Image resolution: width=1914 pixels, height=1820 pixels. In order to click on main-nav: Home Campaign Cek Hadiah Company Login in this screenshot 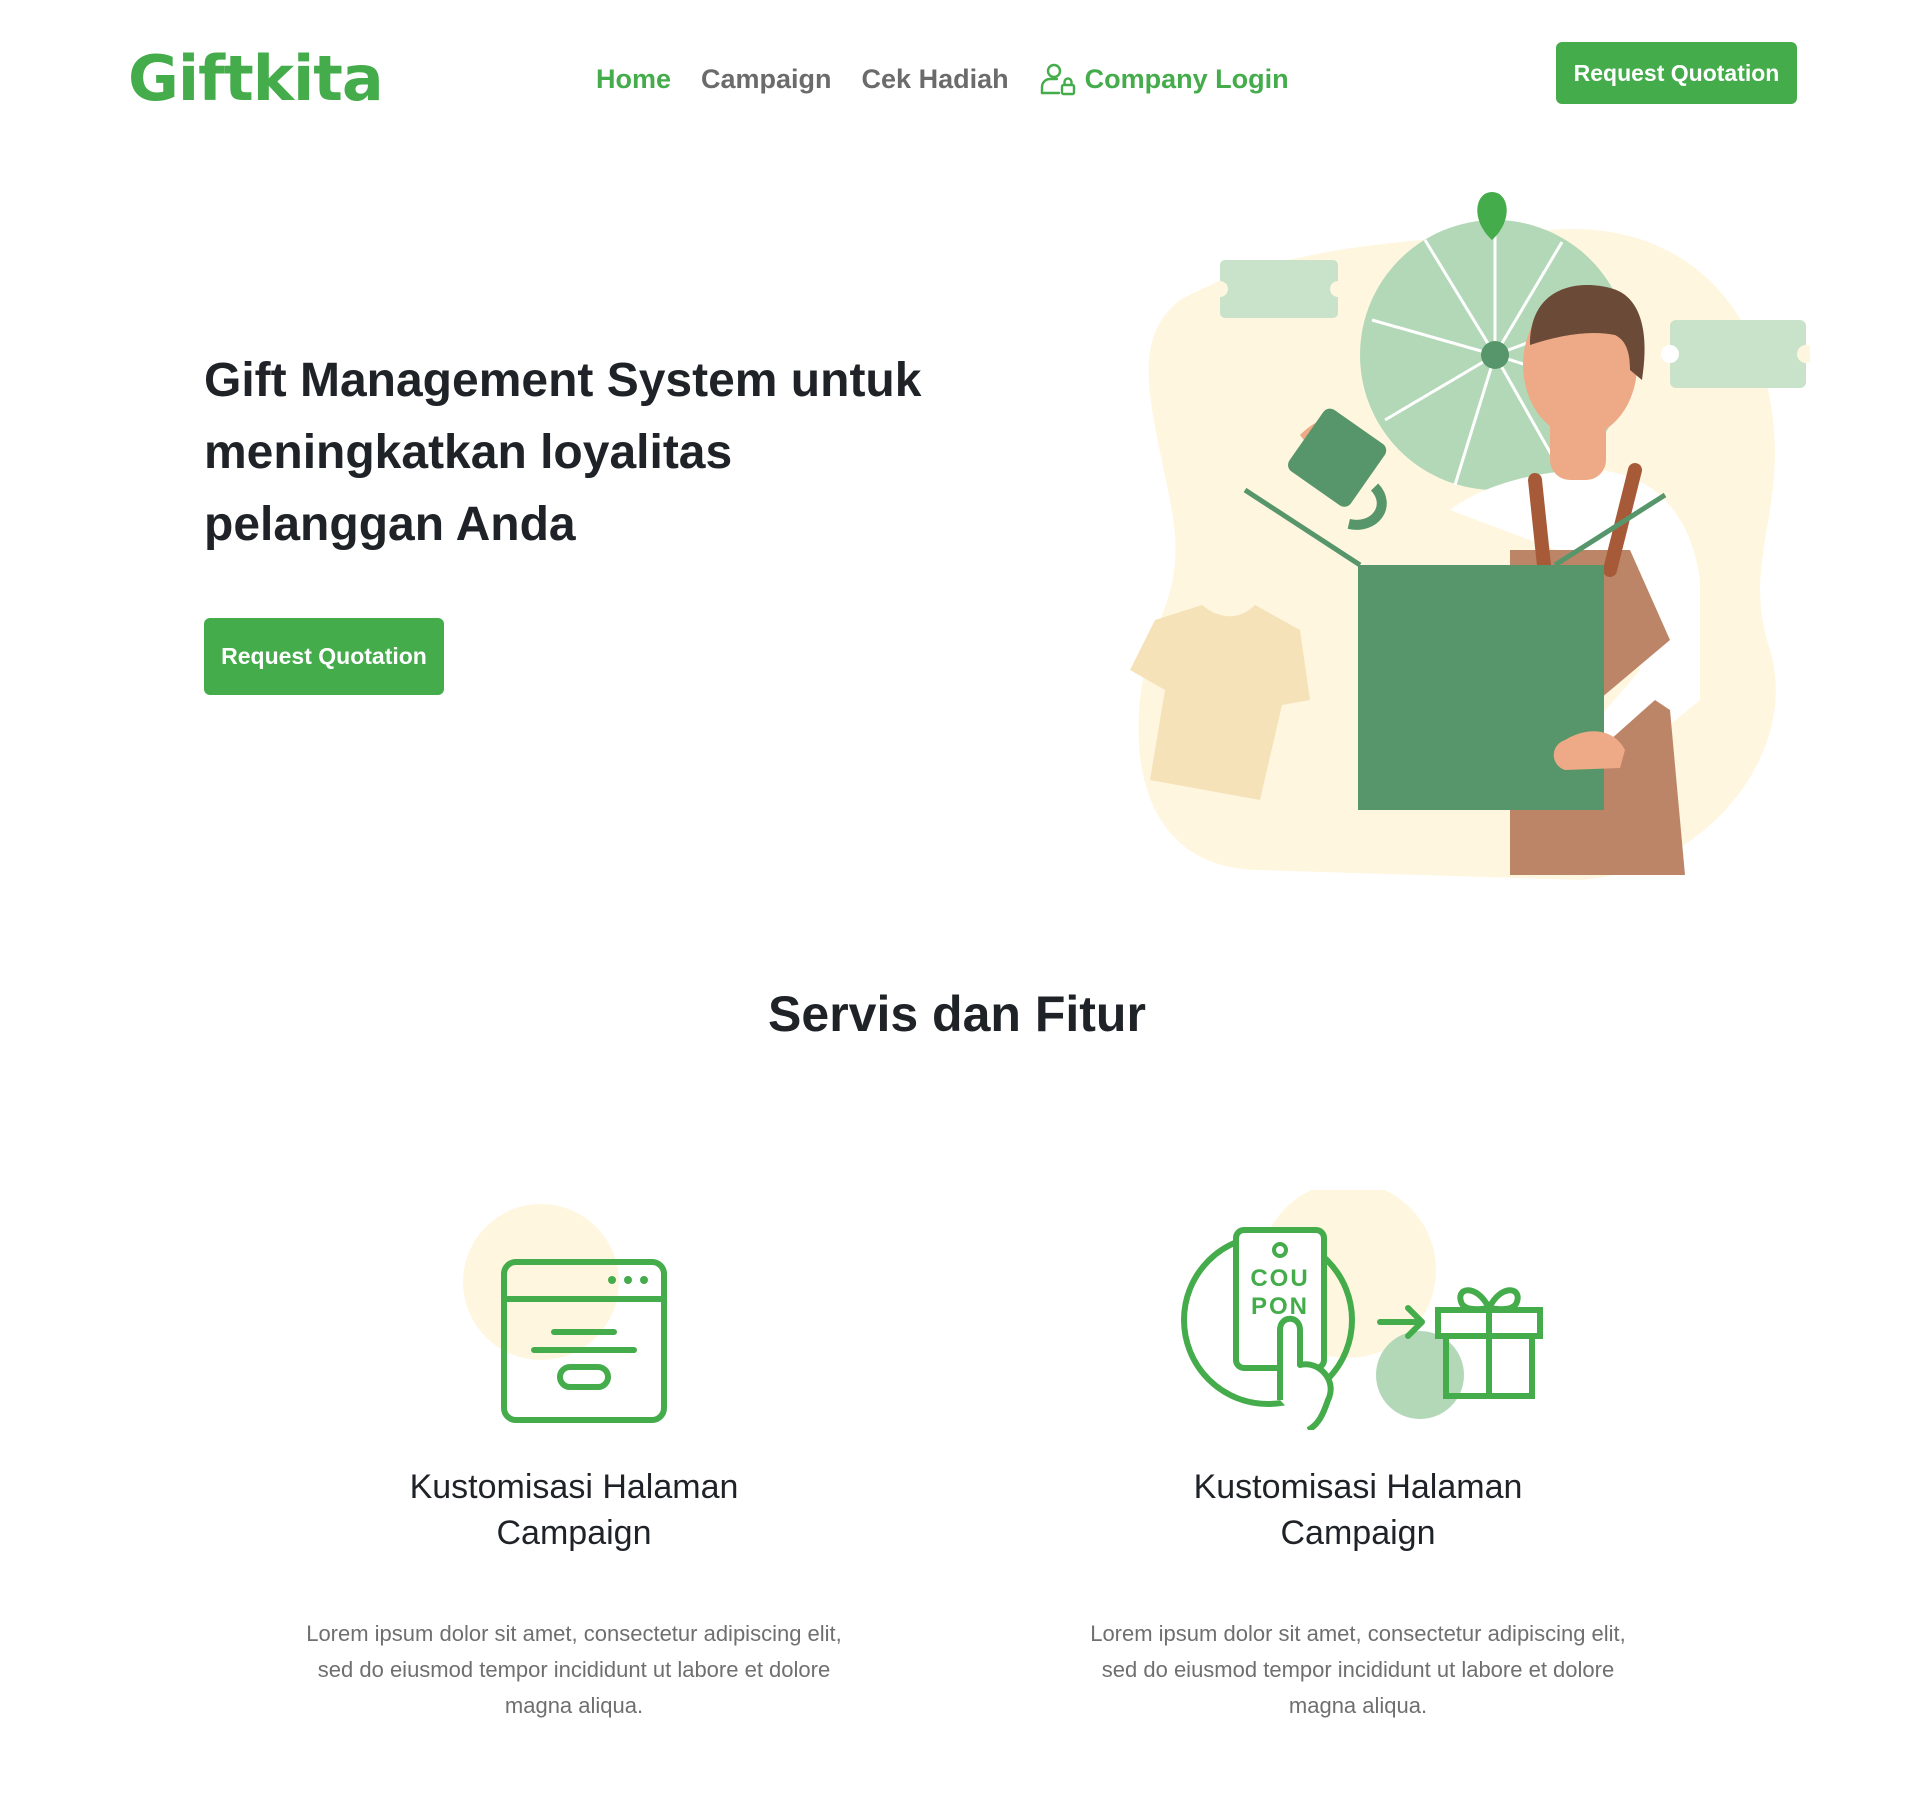, I will do `click(942, 79)`.